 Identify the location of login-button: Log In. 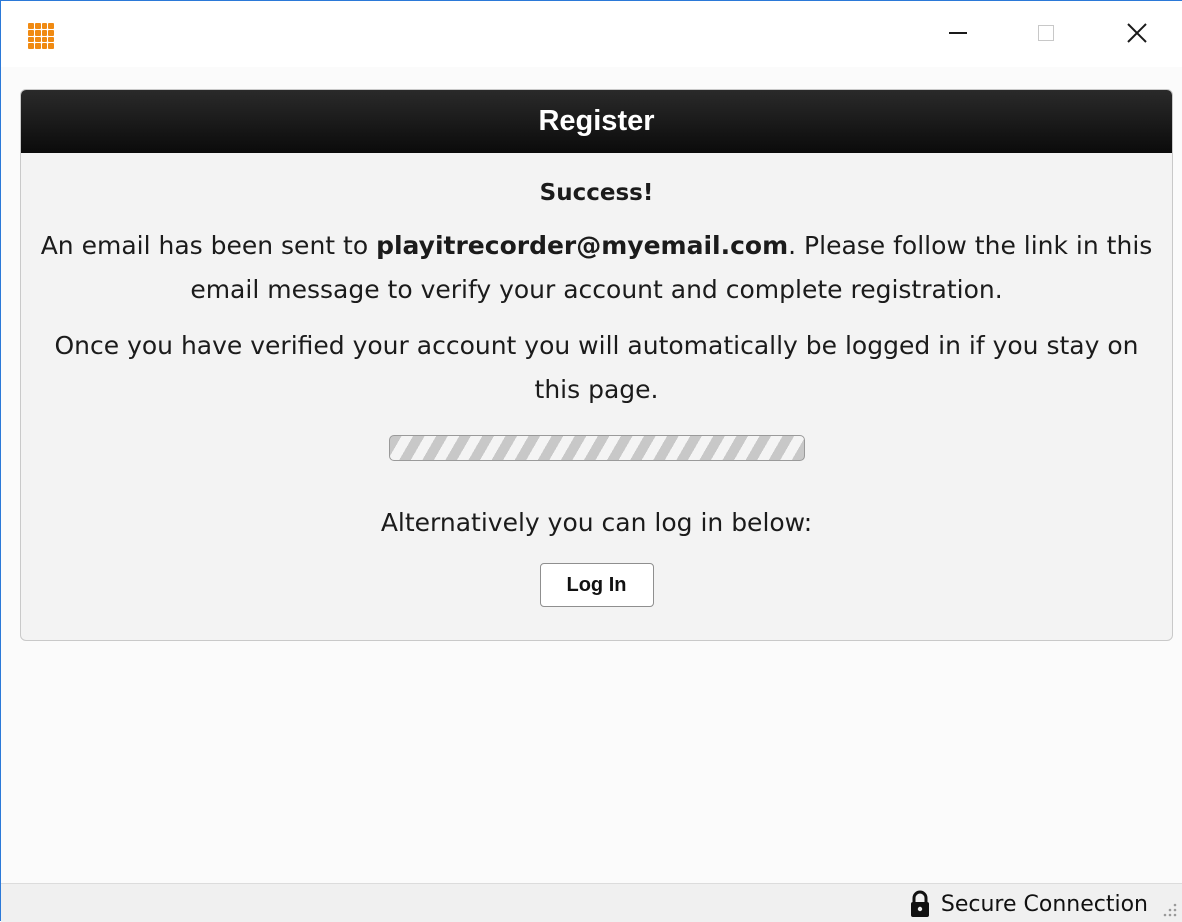
(596, 585).